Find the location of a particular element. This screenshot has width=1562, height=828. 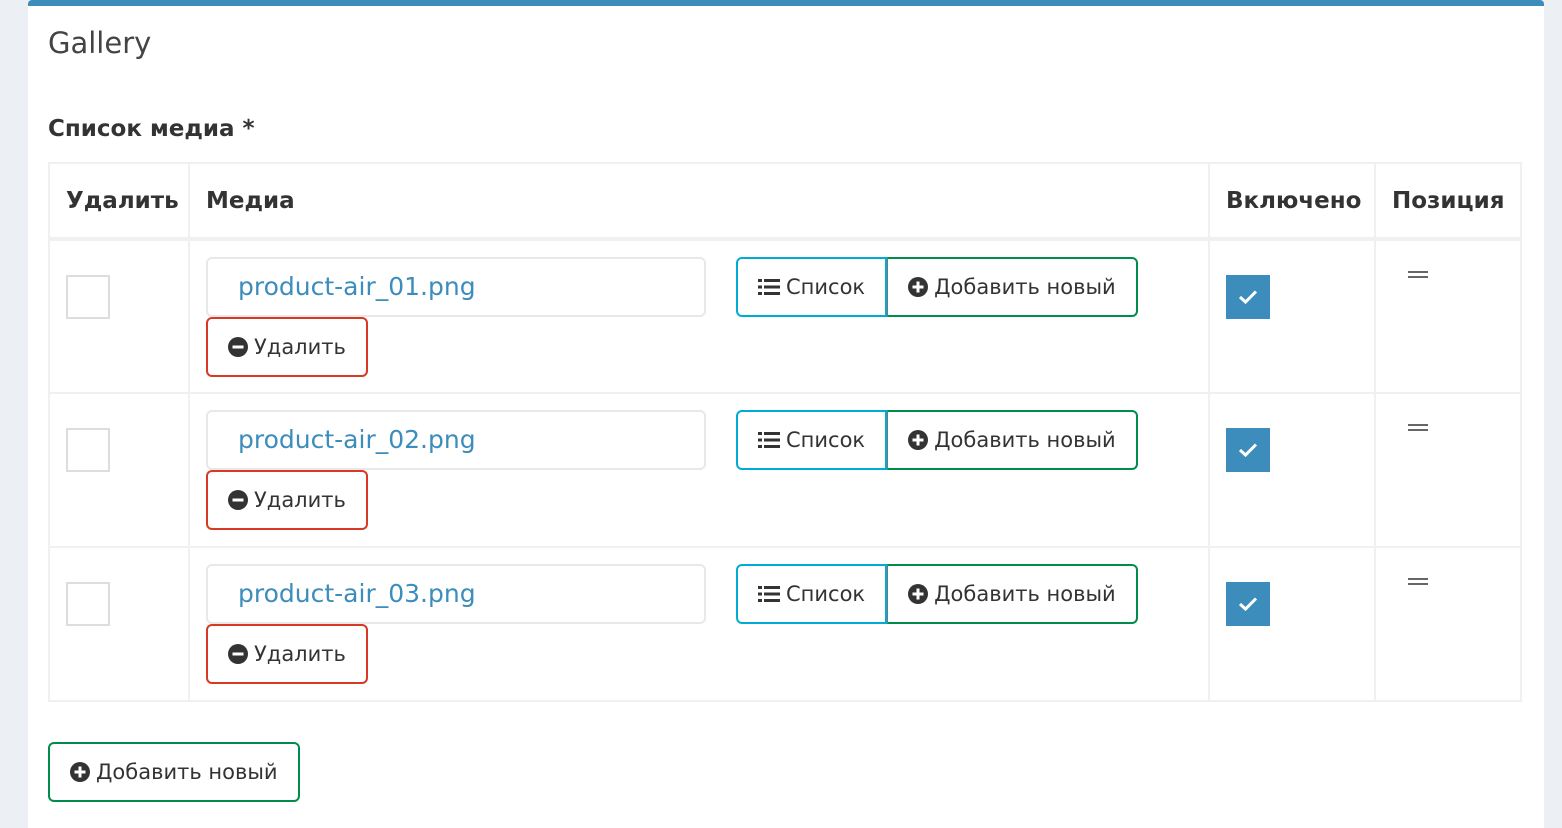

add-new-row-button: Добавить новый is located at coordinates (174, 772).